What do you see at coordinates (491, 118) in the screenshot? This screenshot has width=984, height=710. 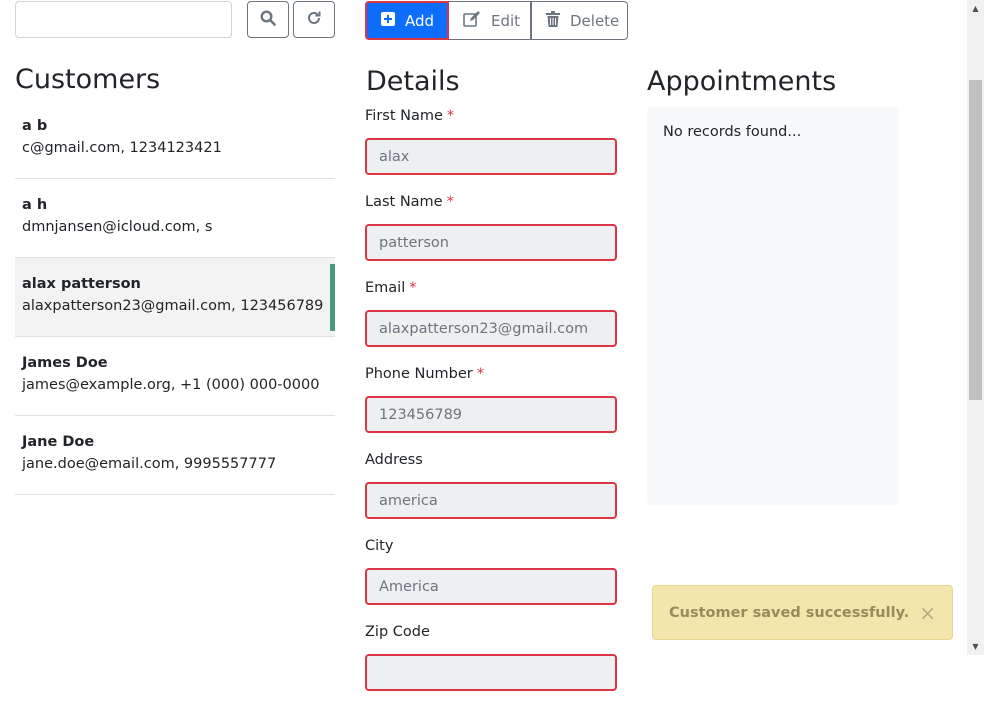 I see `first-name-label-row: First Name *` at bounding box center [491, 118].